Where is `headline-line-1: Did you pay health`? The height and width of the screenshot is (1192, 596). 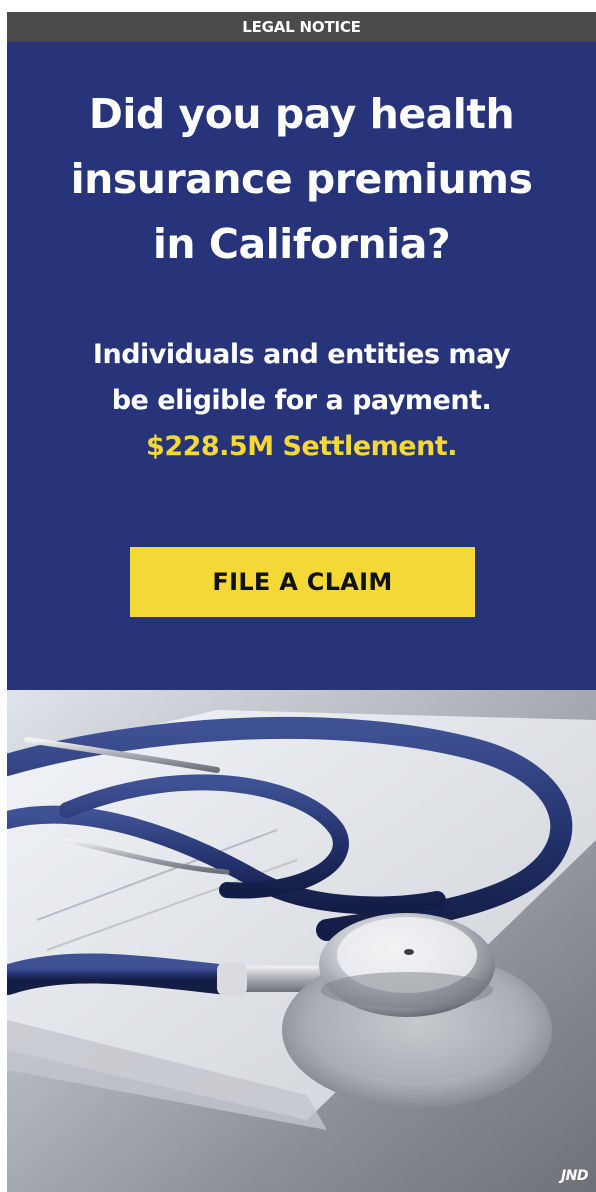 headline-line-1: Did you pay health is located at coordinates (301, 114).